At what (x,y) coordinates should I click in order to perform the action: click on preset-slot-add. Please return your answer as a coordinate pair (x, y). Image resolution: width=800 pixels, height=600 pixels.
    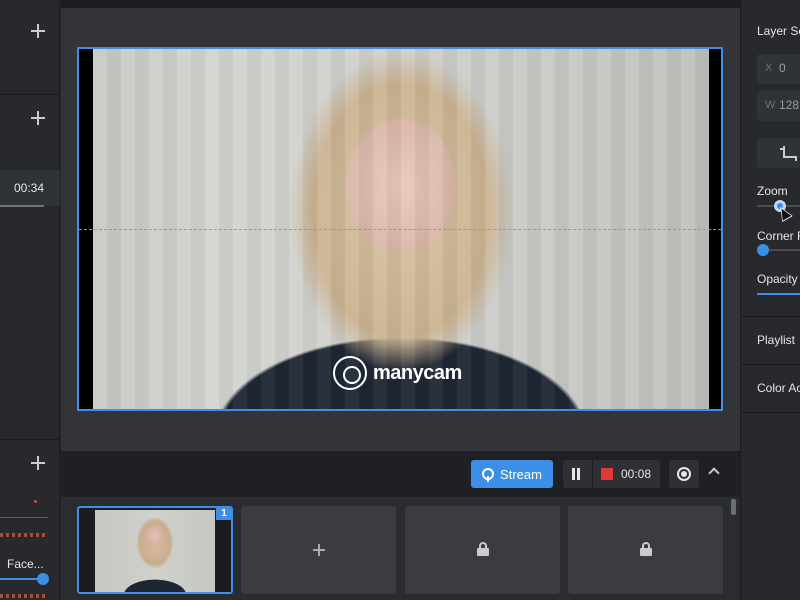
    Looking at the image, I should click on (318, 550).